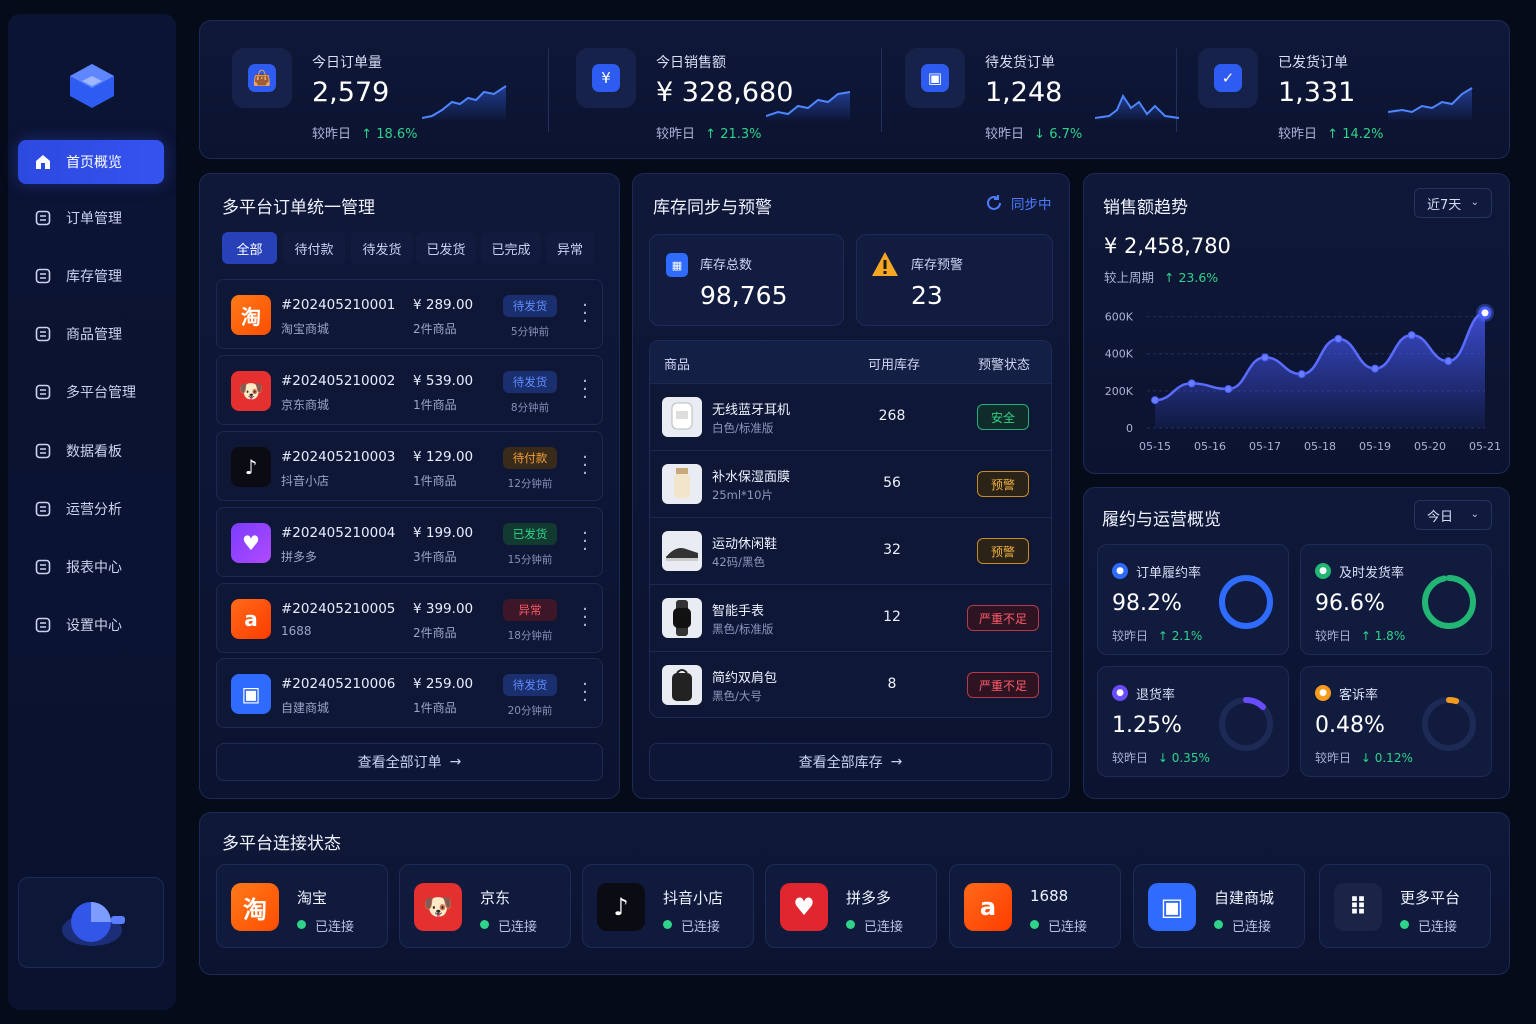  I want to click on inventory-row: 补水保湿面膜 25ml*10片 56 预警, so click(850, 483).